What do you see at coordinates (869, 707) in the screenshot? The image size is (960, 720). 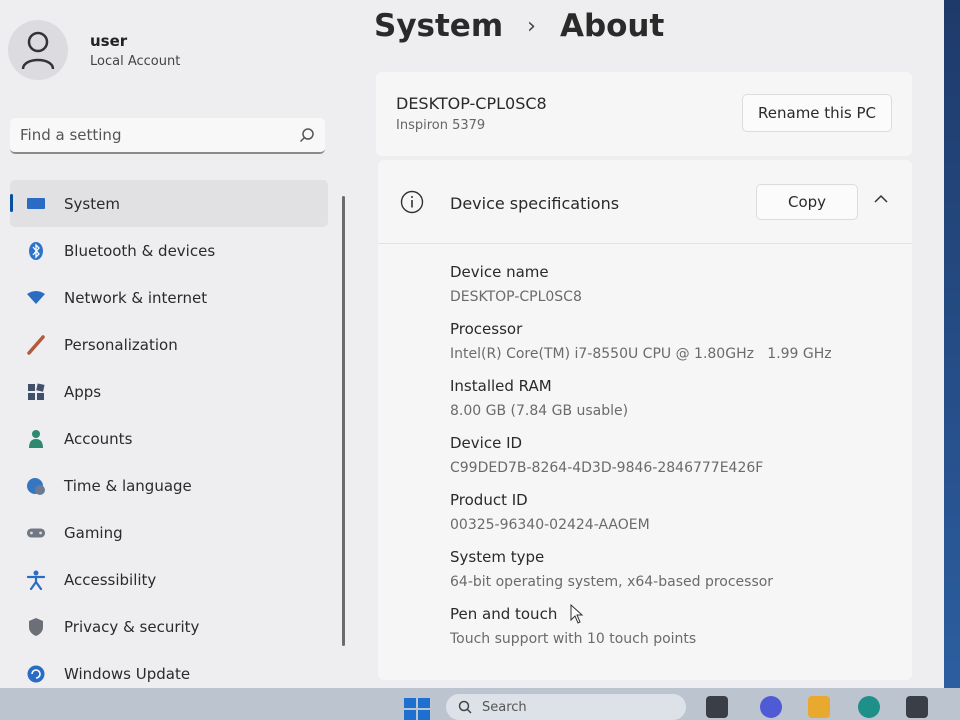 I see `edge-browser-icon` at bounding box center [869, 707].